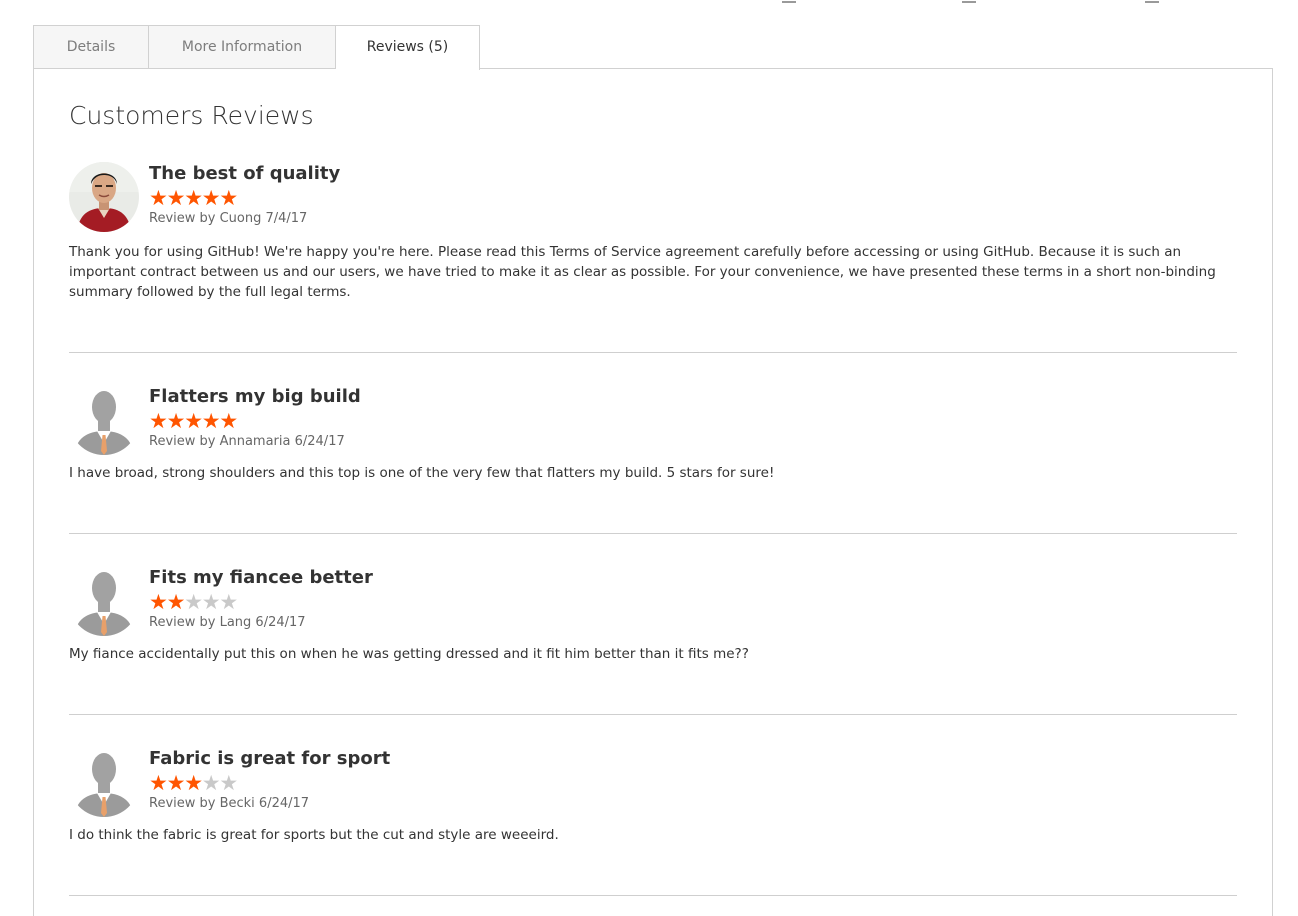  What do you see at coordinates (270, 758) in the screenshot?
I see `review-title: Fabric is great for sport` at bounding box center [270, 758].